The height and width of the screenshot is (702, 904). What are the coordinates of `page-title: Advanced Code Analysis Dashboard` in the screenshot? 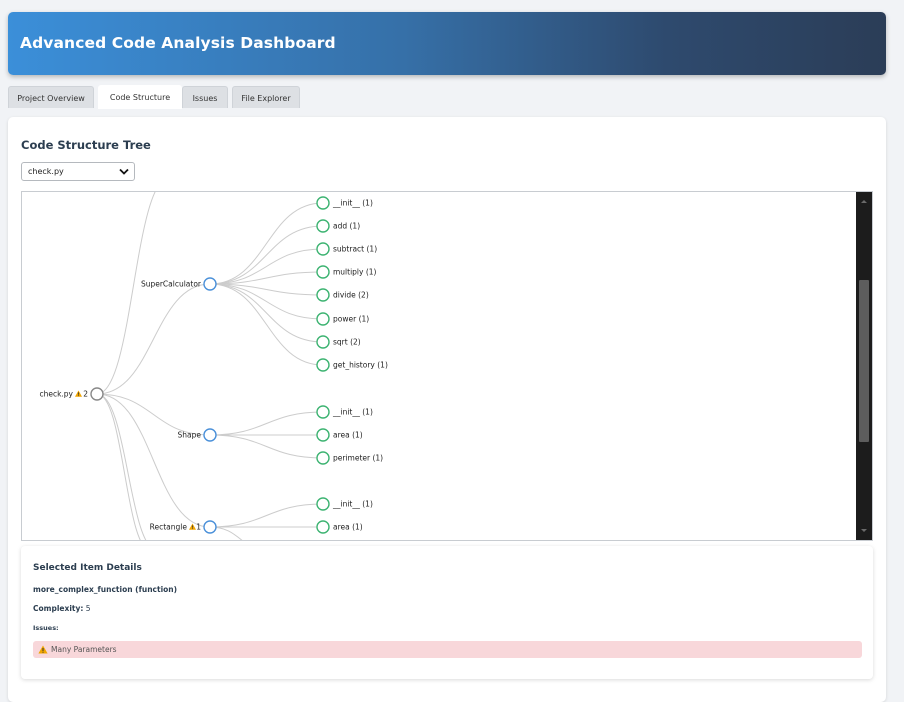 It's located at (178, 43).